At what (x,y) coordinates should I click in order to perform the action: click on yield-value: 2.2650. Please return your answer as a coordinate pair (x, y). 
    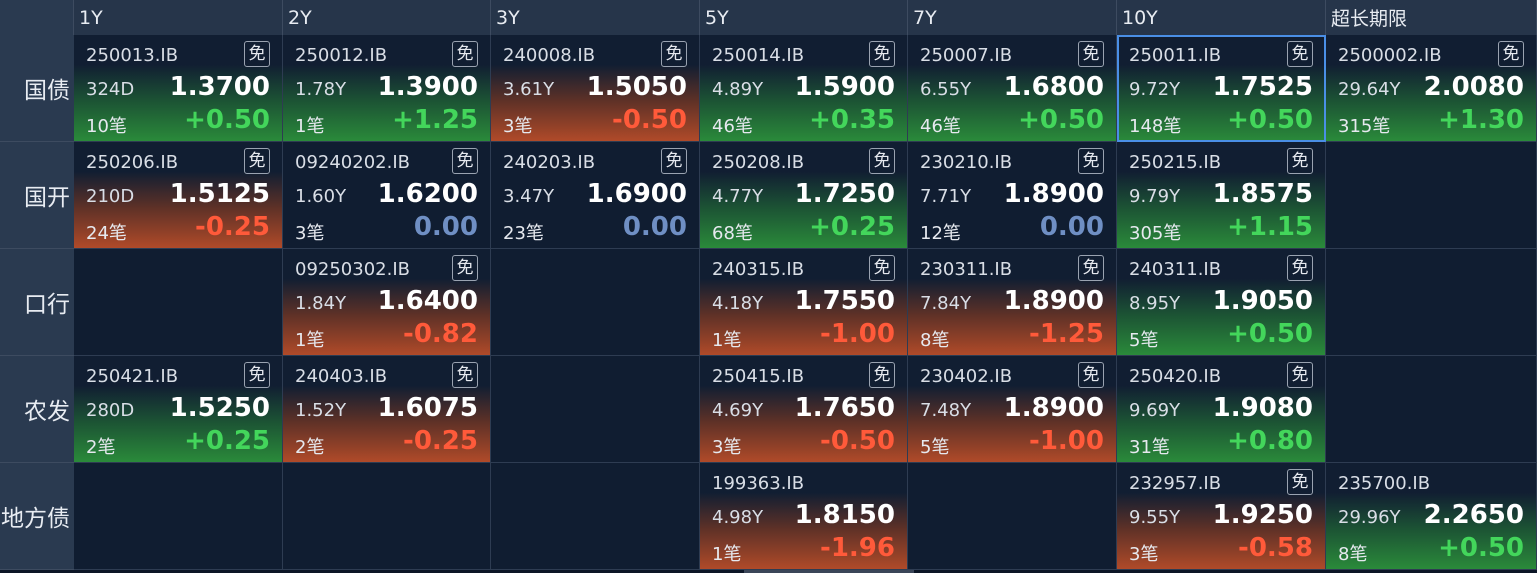
    Looking at the image, I should click on (1473, 515).